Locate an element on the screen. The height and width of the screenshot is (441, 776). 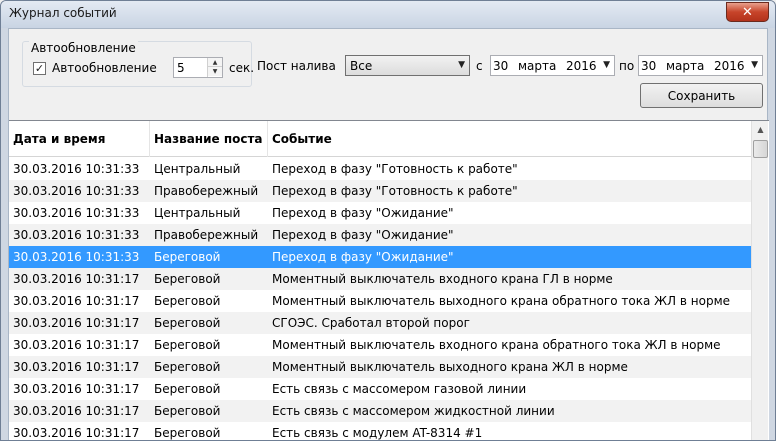
from-label: с is located at coordinates (479, 66).